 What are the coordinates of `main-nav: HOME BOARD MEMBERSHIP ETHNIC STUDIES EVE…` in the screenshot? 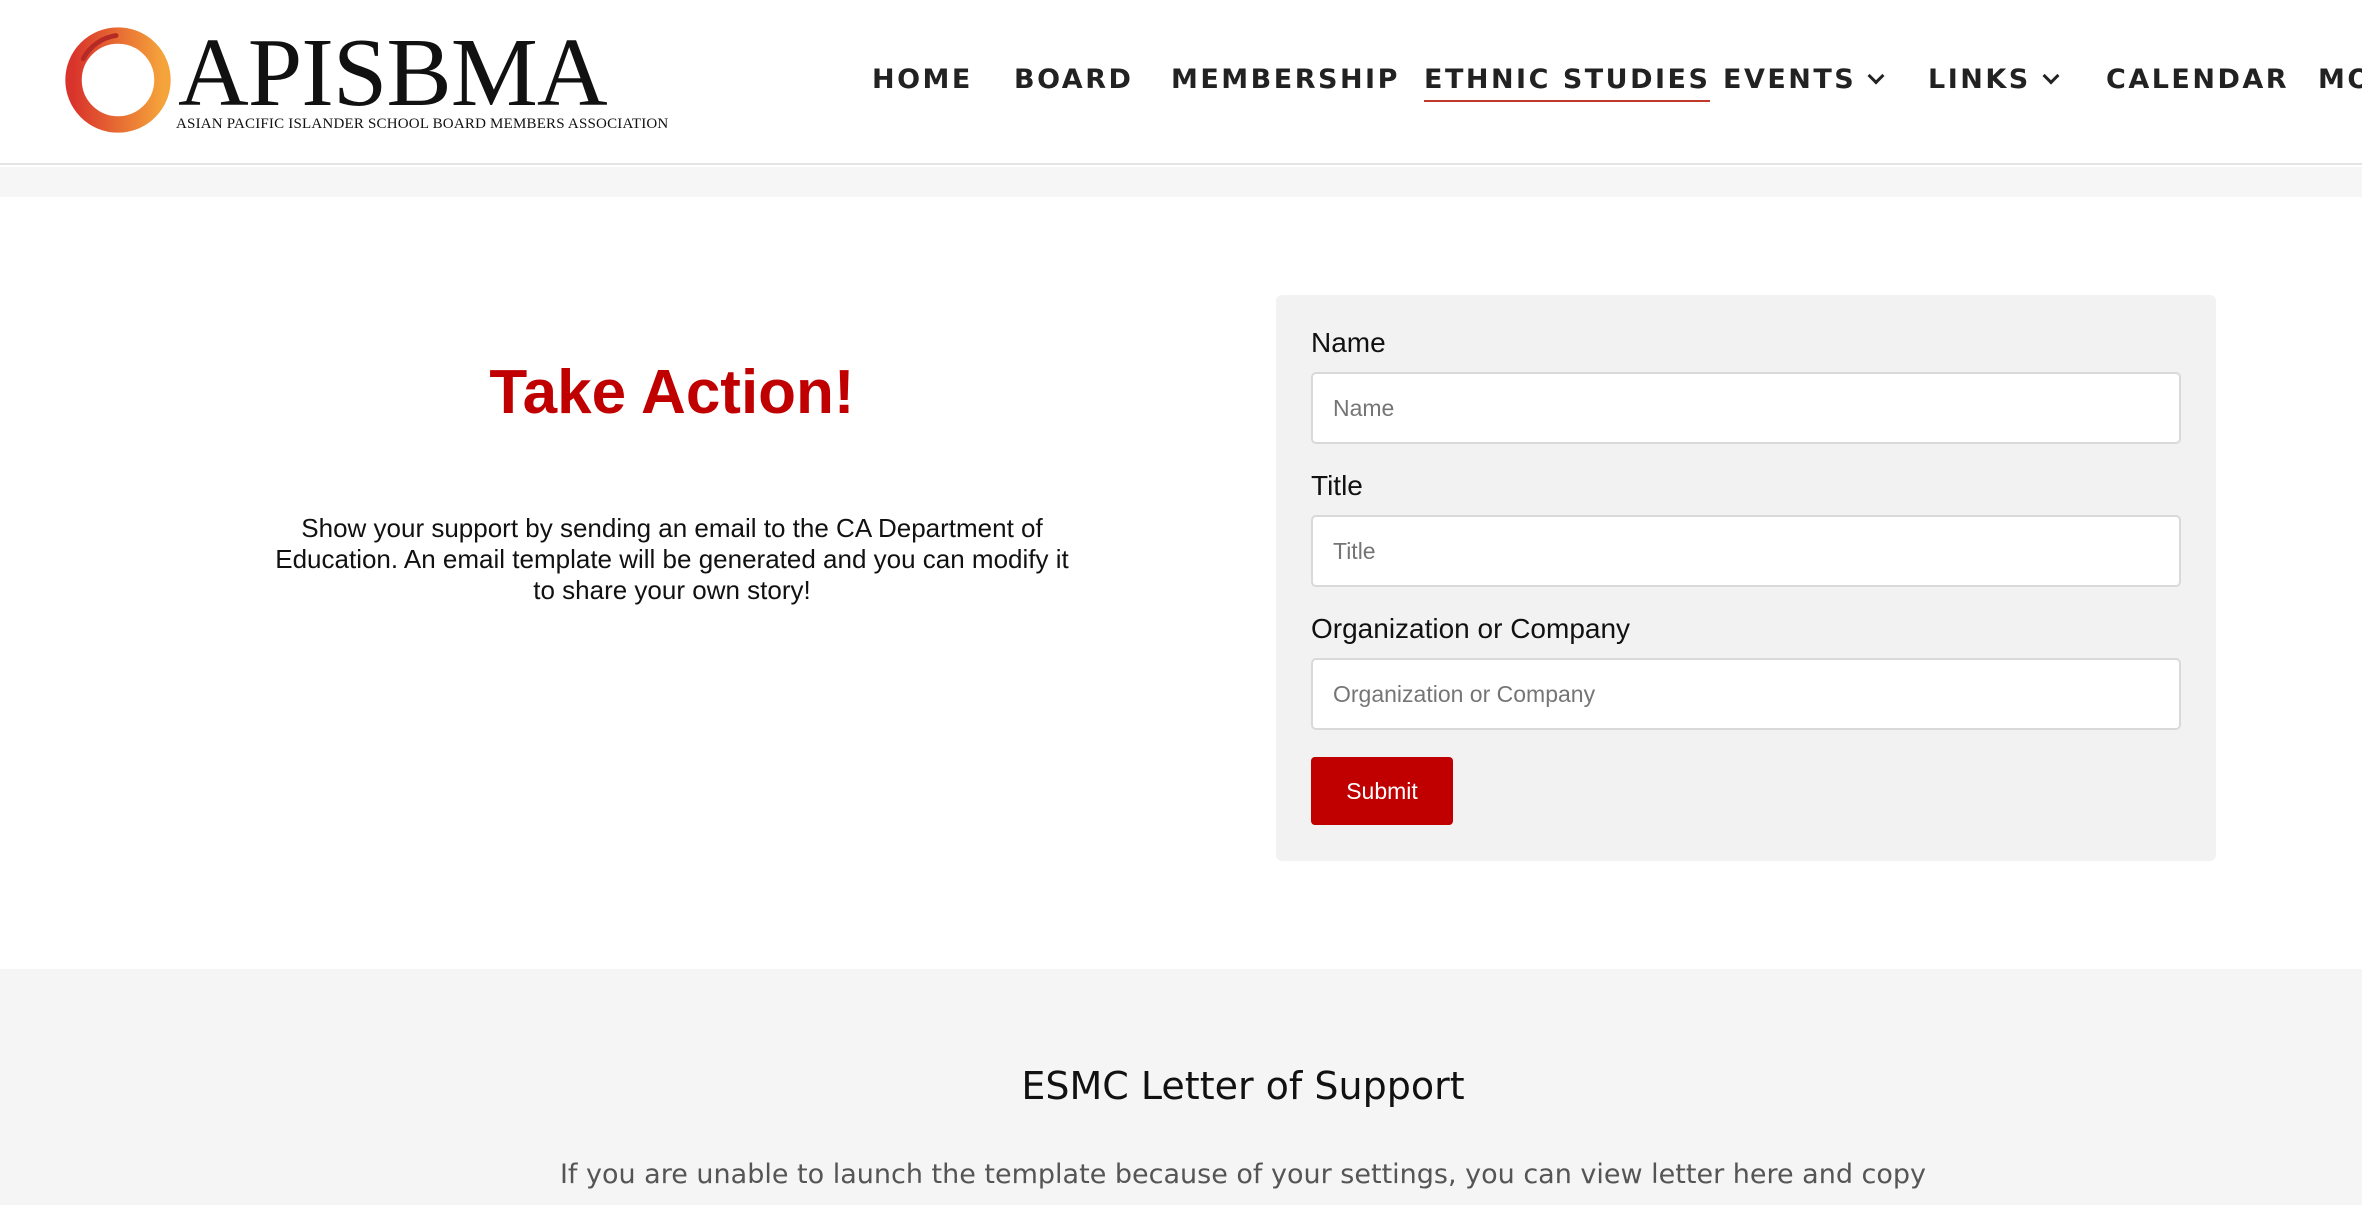 It's located at (1181, 80).